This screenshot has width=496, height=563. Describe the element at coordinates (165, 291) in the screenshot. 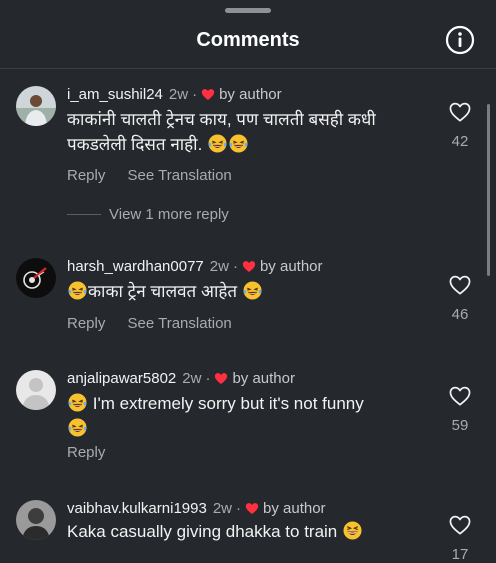

I see `comment-text-content: काका ट्रेन चालवत आहेत` at that location.